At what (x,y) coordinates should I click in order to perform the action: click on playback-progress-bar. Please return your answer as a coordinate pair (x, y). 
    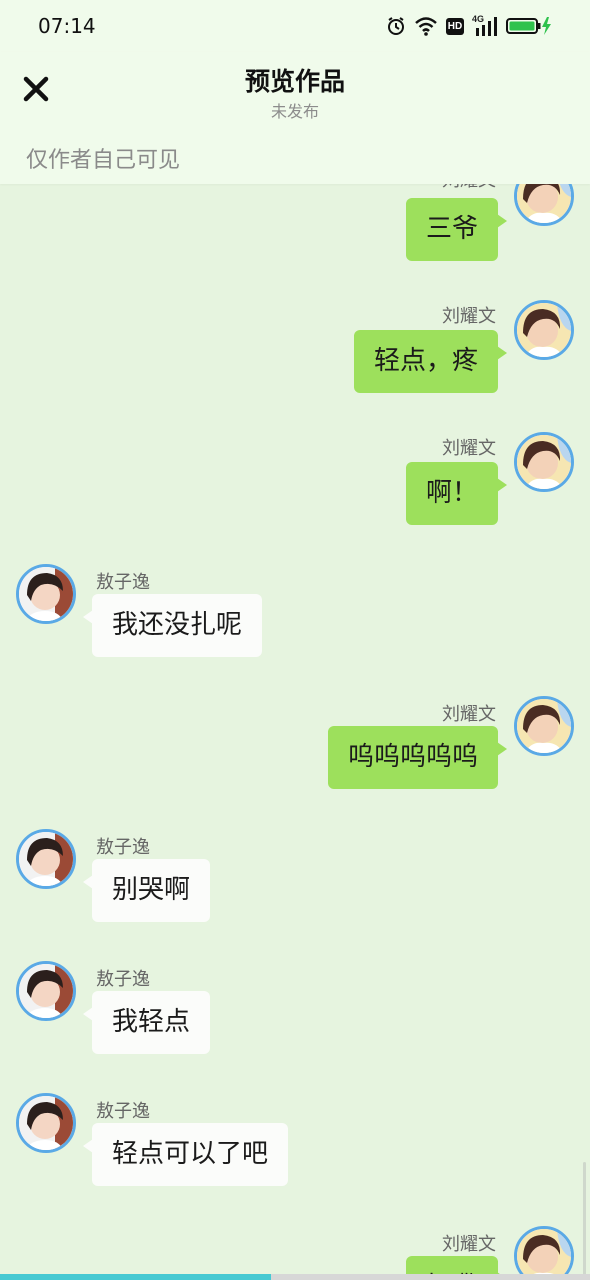
    Looking at the image, I should click on (295, 1277).